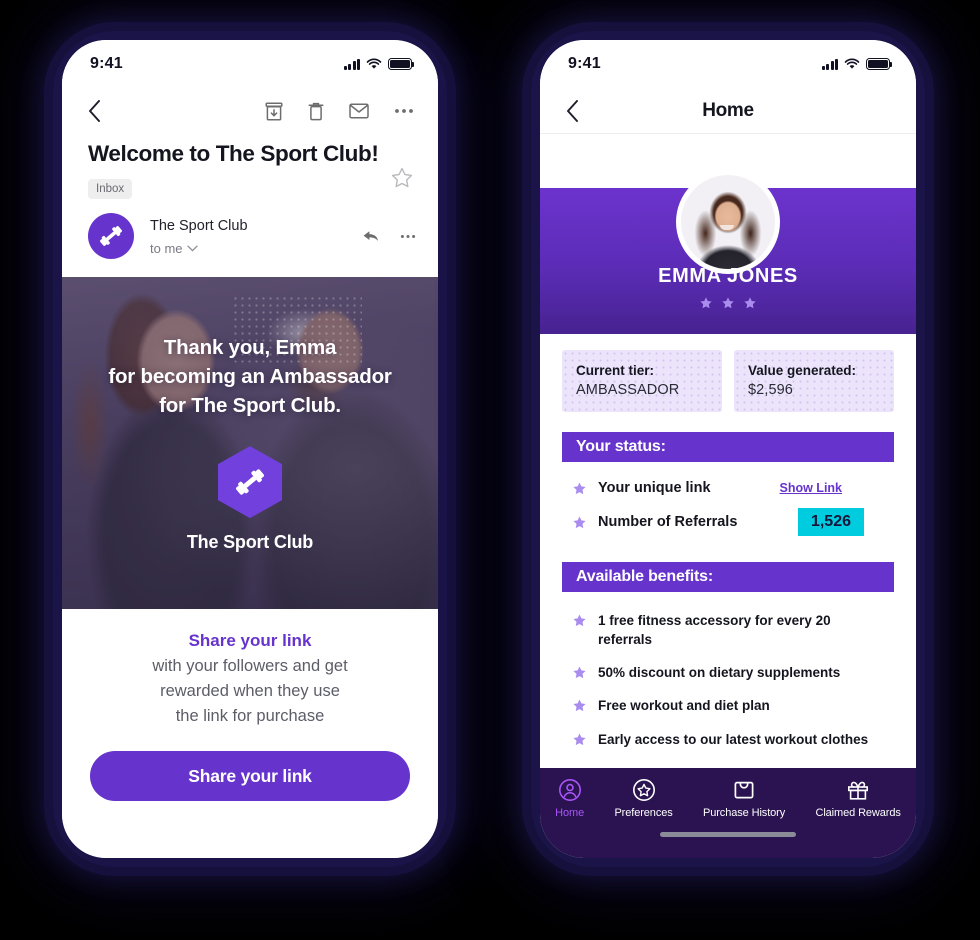  Describe the element at coordinates (802, 370) in the screenshot. I see `value-generated-label: Value generated:` at that location.